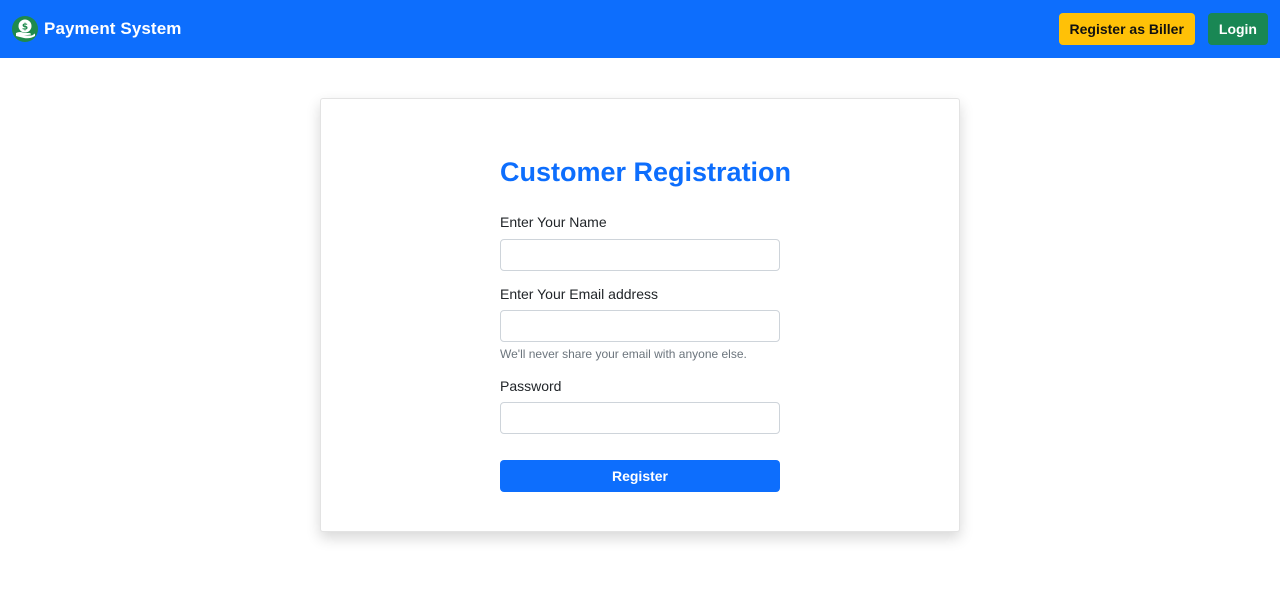 The width and height of the screenshot is (1280, 604). I want to click on name-label: Enter Your Name, so click(553, 222).